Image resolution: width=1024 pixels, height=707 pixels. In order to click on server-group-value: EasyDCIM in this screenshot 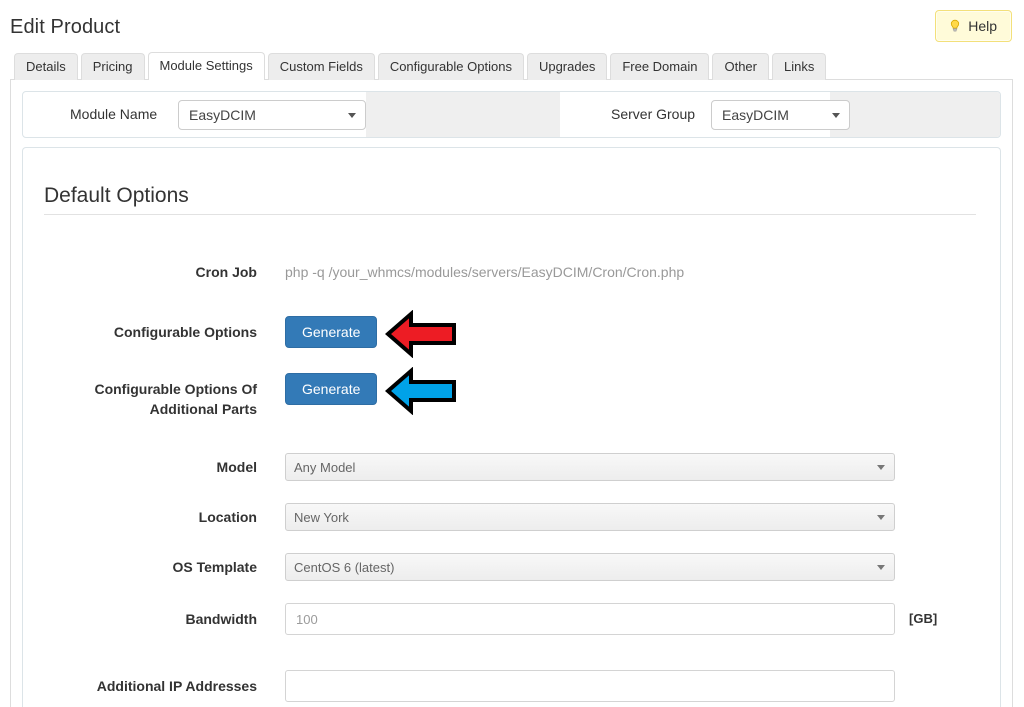, I will do `click(755, 115)`.